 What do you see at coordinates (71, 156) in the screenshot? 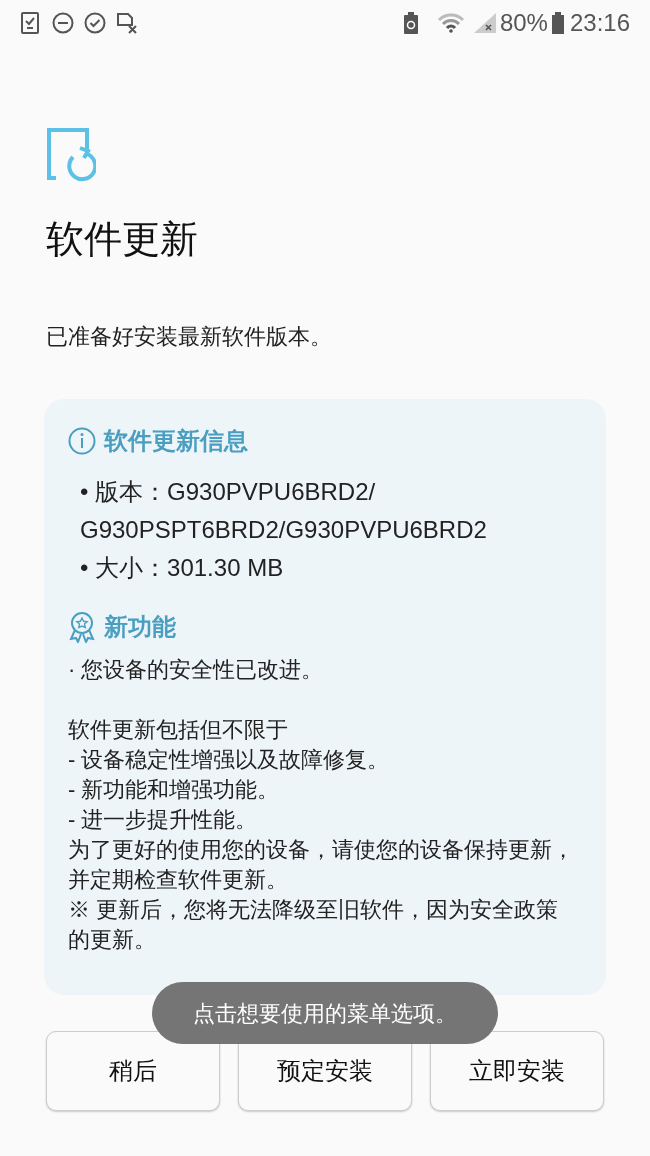
I see `software-update-icon` at bounding box center [71, 156].